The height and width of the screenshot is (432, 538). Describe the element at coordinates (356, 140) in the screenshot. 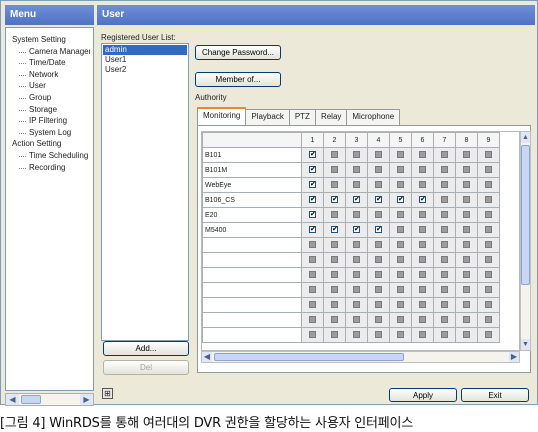

I see `channel-column-header: 3` at that location.